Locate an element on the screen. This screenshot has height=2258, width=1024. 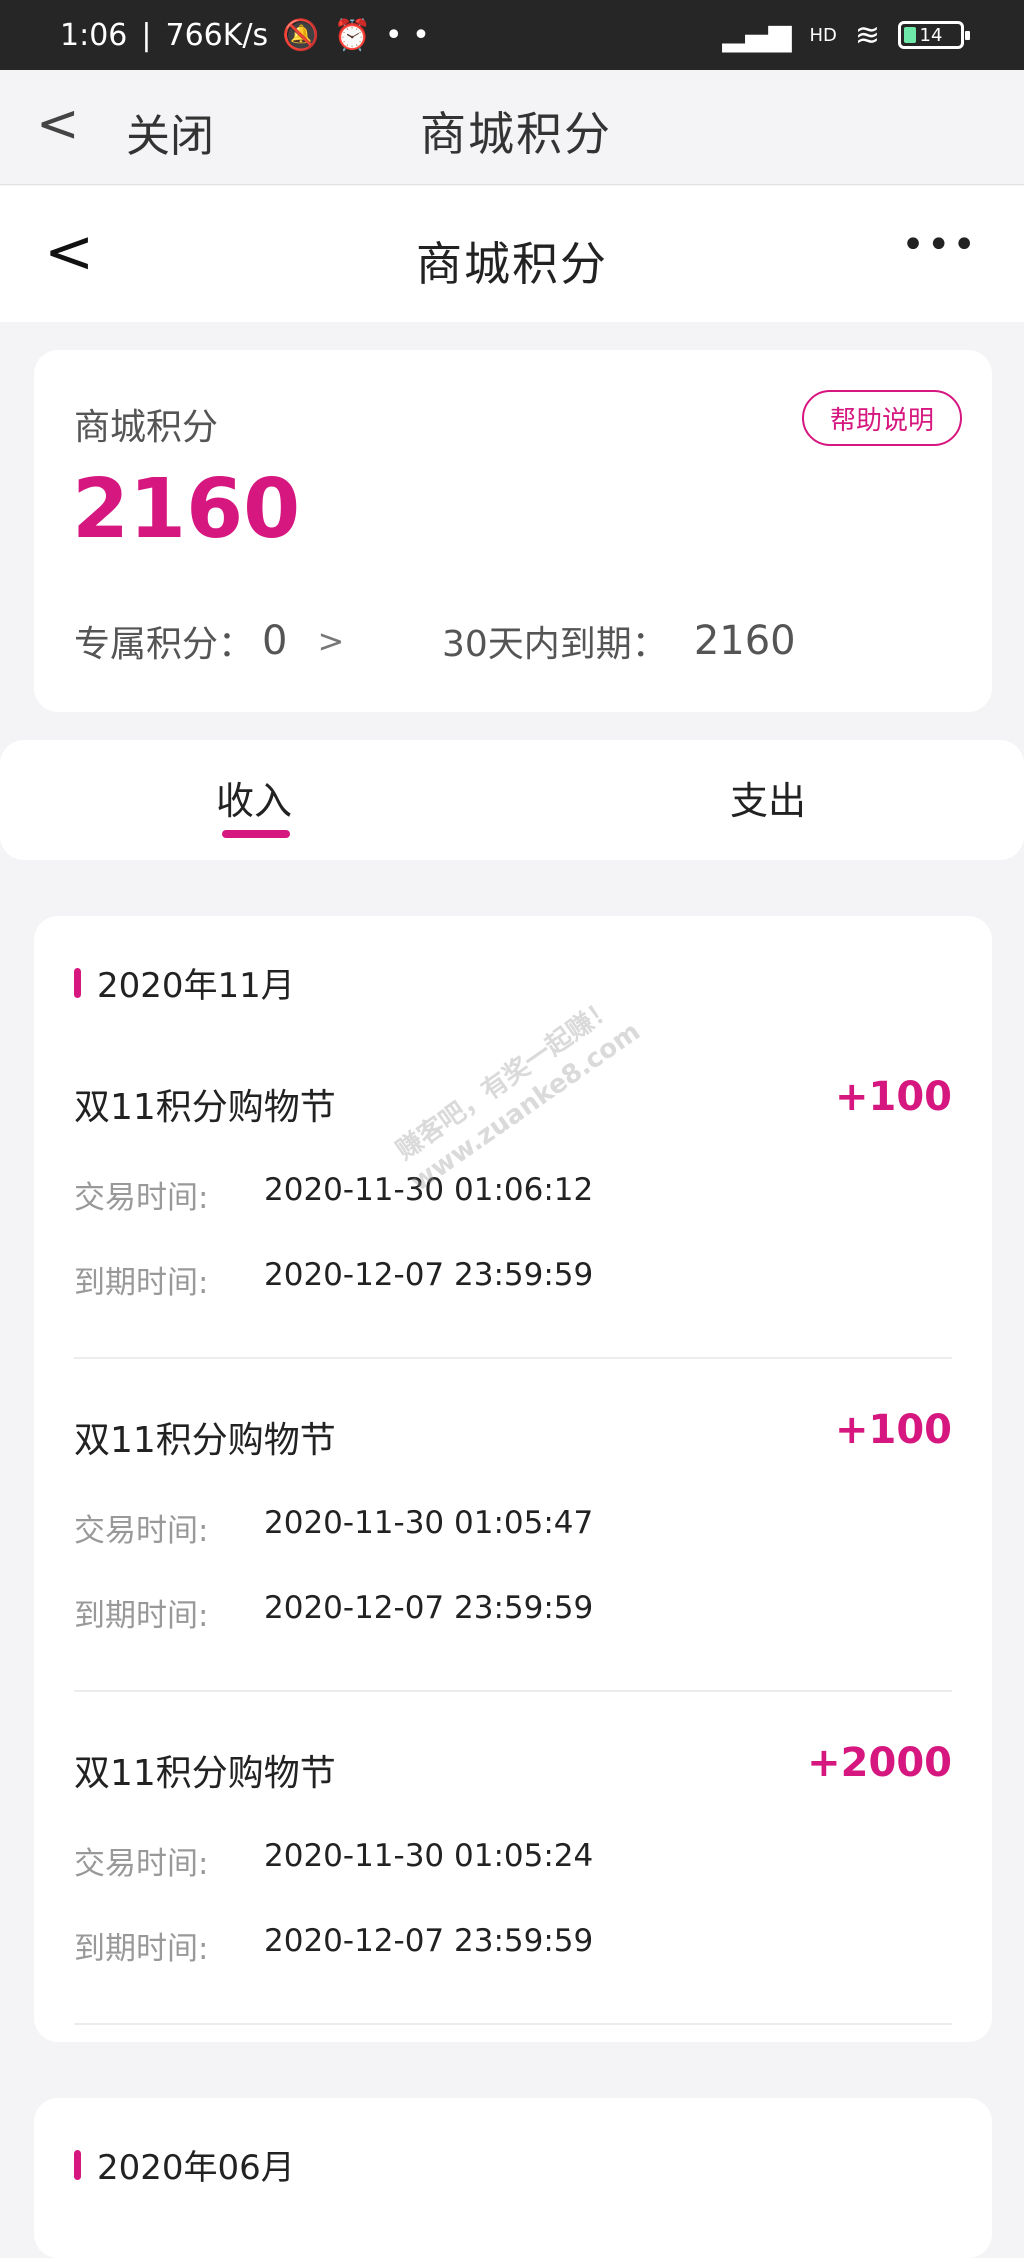
exclusive-points-label: 专属积分： is located at coordinates (164, 644).